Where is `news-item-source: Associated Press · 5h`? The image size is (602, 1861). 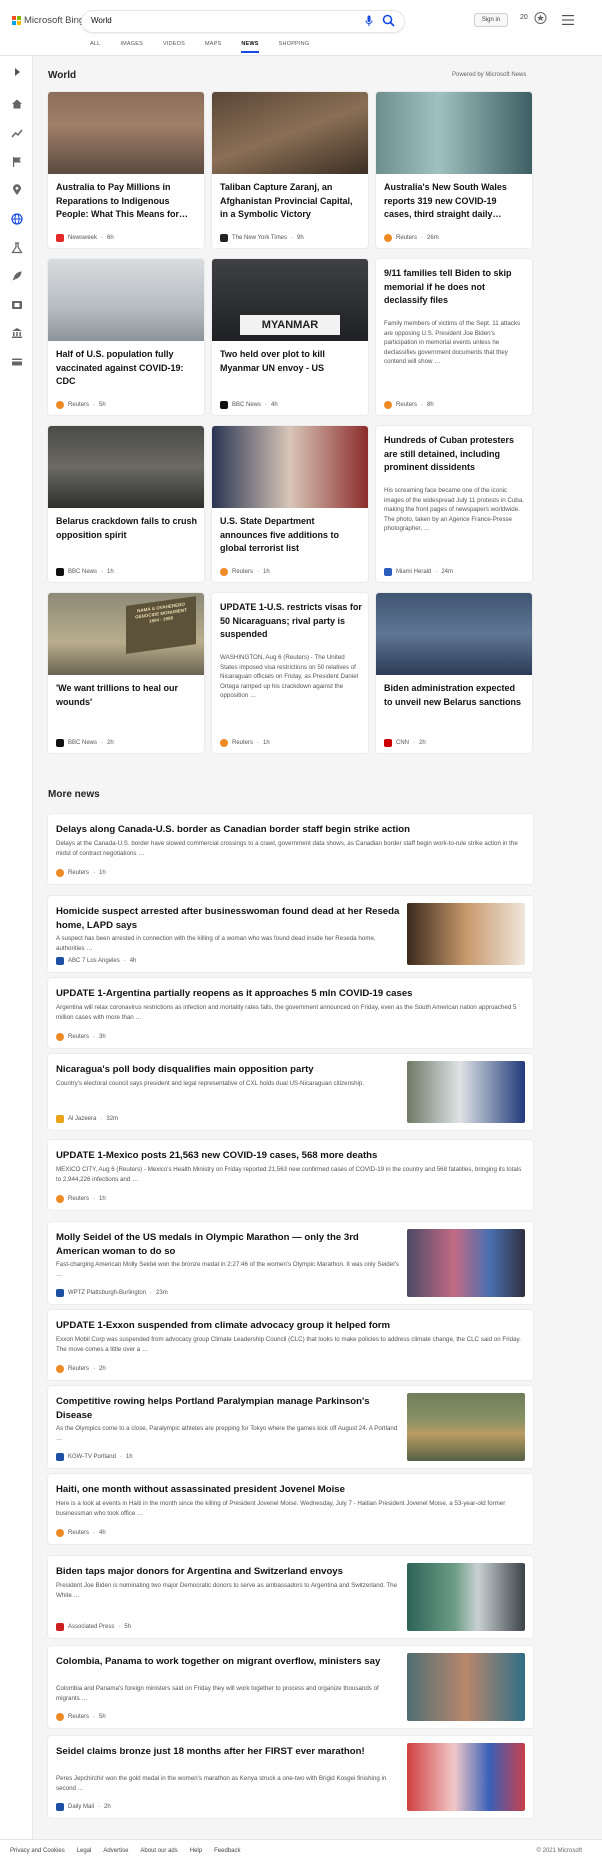
news-item-source: Associated Press · 5h is located at coordinates (93, 1627).